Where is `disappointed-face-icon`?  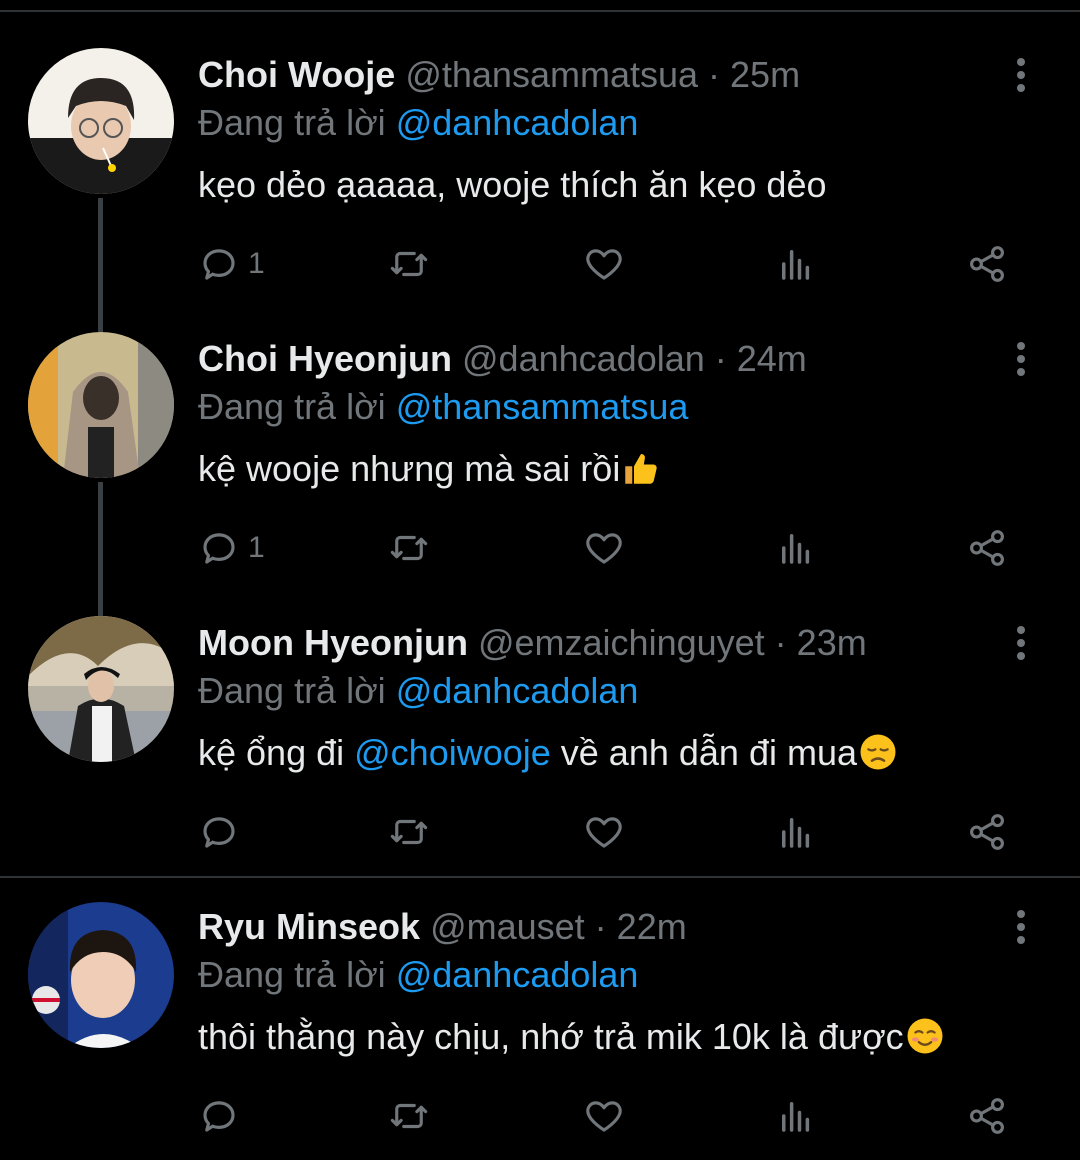 disappointed-face-icon is located at coordinates (878, 752).